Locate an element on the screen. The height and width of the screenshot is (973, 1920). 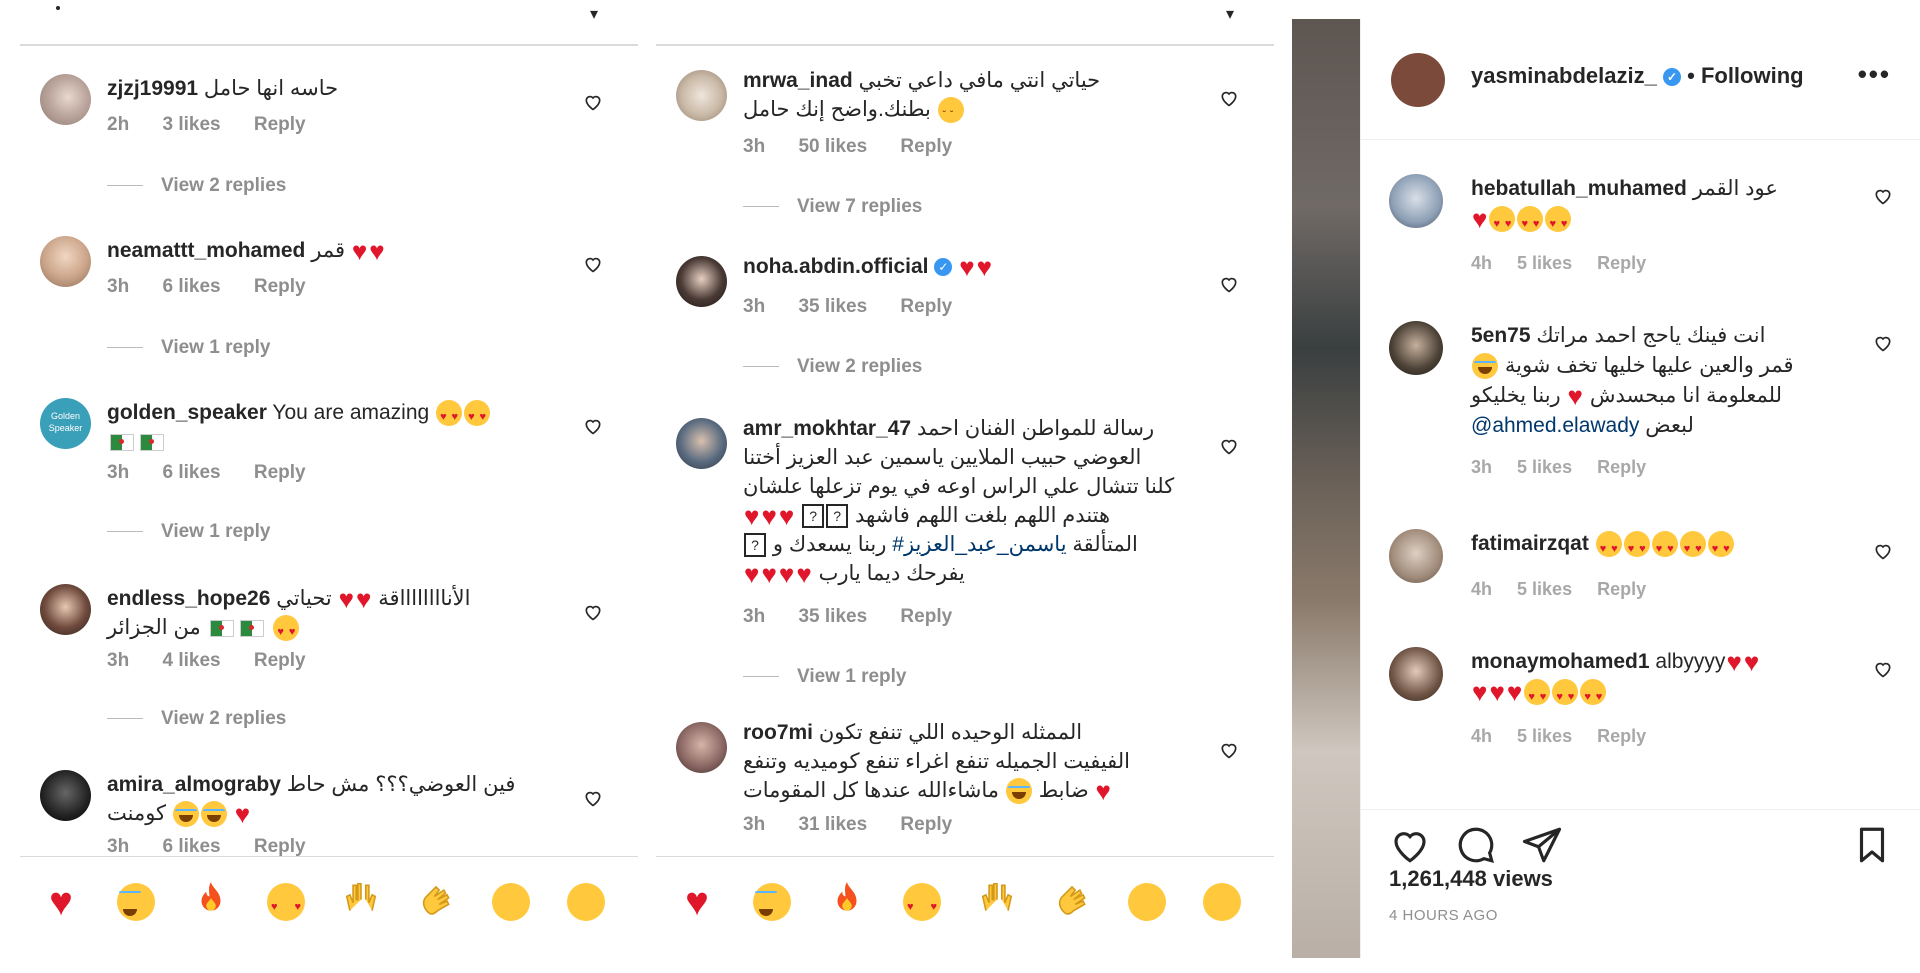
post-photo is located at coordinates (1326, 488).